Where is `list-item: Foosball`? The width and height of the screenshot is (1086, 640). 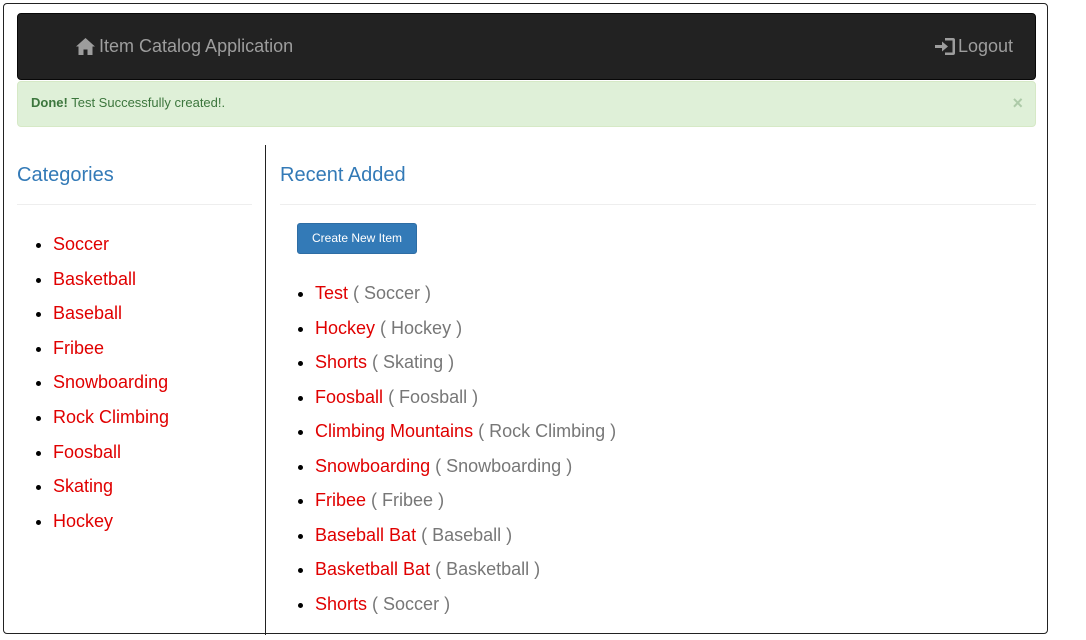
list-item: Foosball is located at coordinates (152, 451).